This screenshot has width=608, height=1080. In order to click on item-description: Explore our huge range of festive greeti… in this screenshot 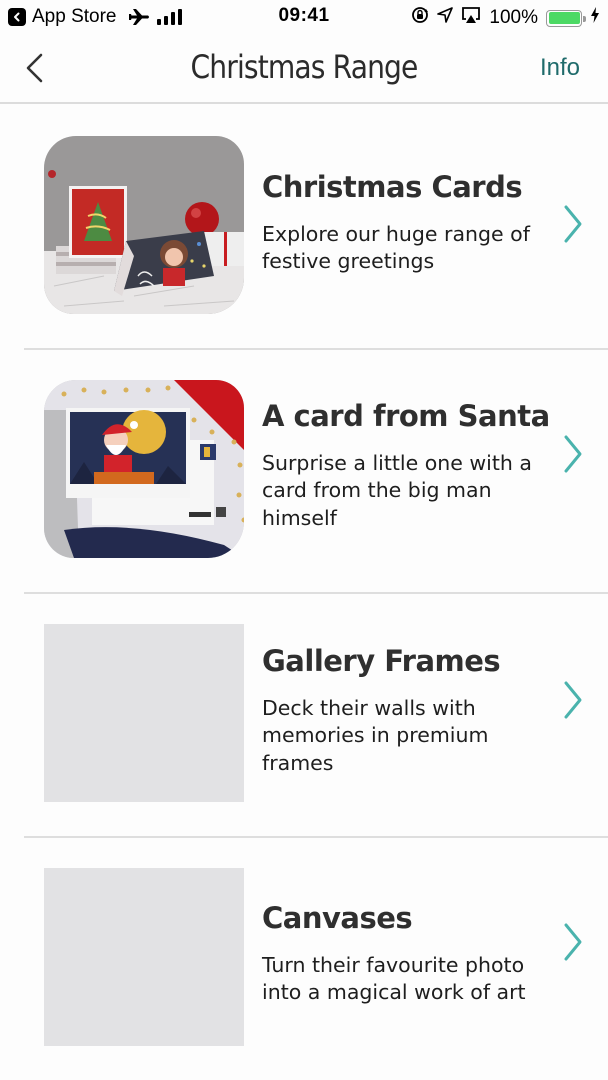, I will do `click(396, 247)`.